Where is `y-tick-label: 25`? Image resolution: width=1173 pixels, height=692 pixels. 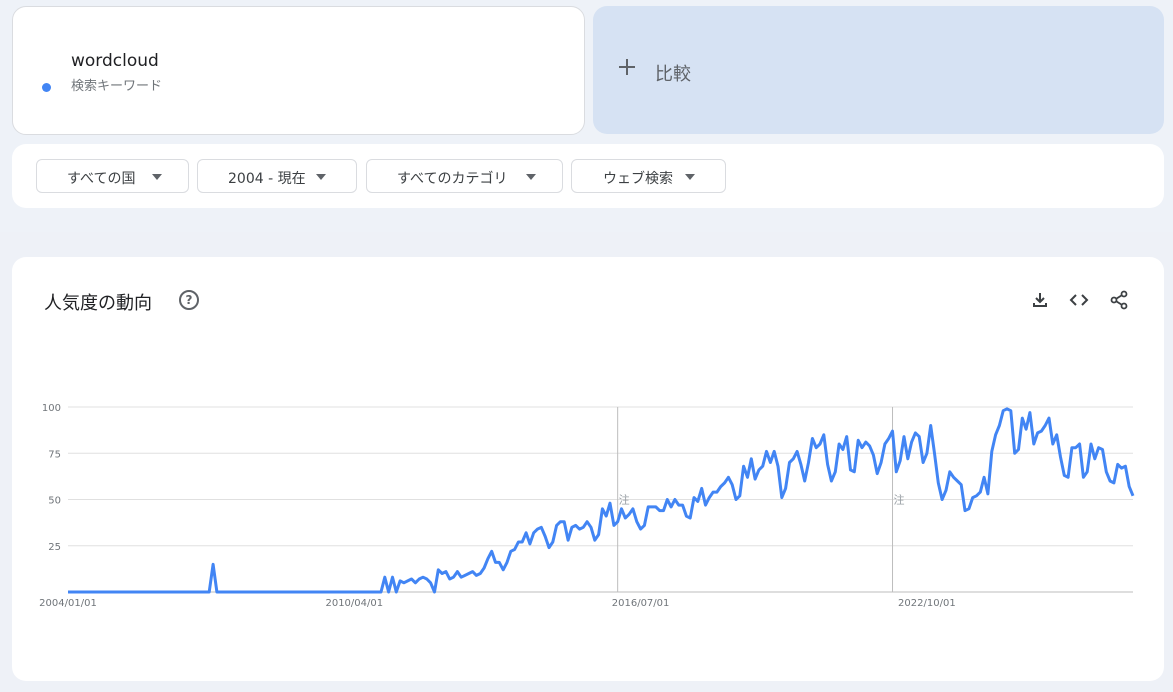
y-tick-label: 25 is located at coordinates (54, 547).